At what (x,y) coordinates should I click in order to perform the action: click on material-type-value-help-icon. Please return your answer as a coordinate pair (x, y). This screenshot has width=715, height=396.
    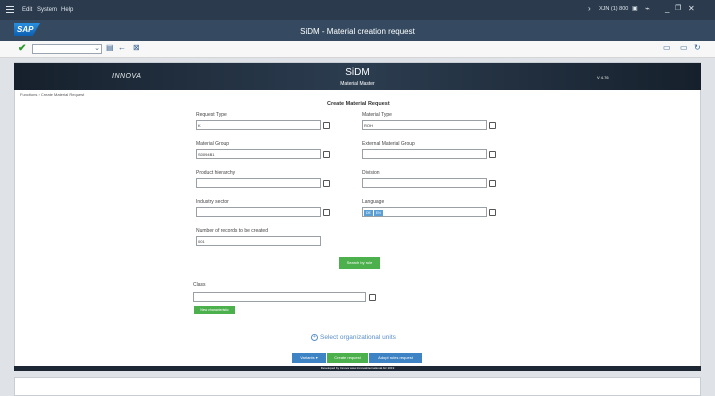
    Looking at the image, I should click on (492, 125).